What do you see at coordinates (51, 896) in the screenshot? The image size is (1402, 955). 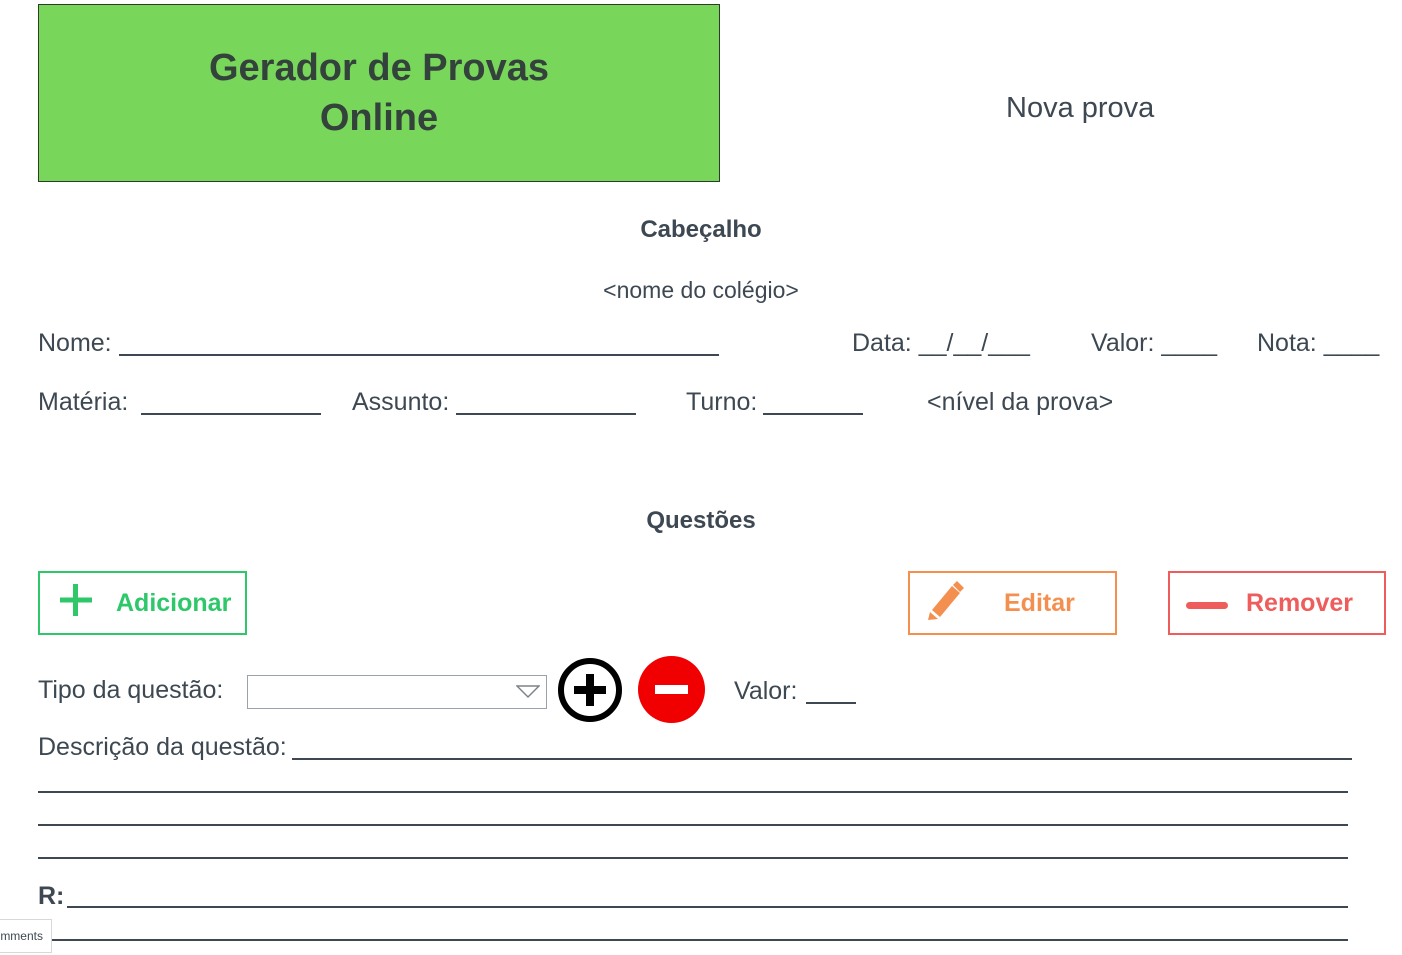 I see `answer-label: R:` at bounding box center [51, 896].